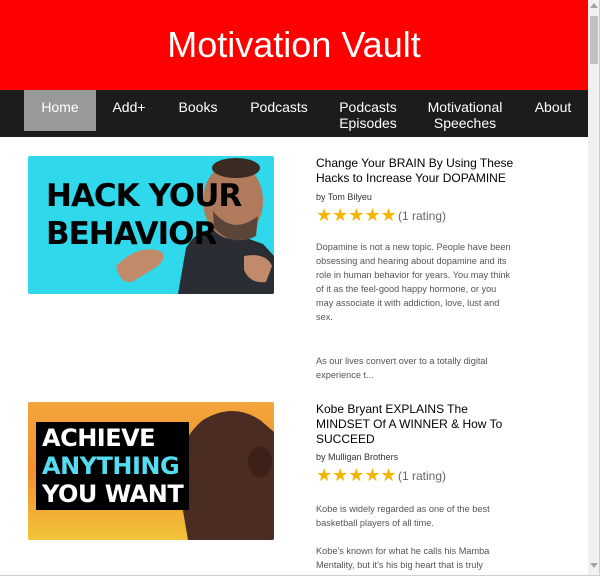  I want to click on author-name: Tom Bilyeu, so click(350, 197).